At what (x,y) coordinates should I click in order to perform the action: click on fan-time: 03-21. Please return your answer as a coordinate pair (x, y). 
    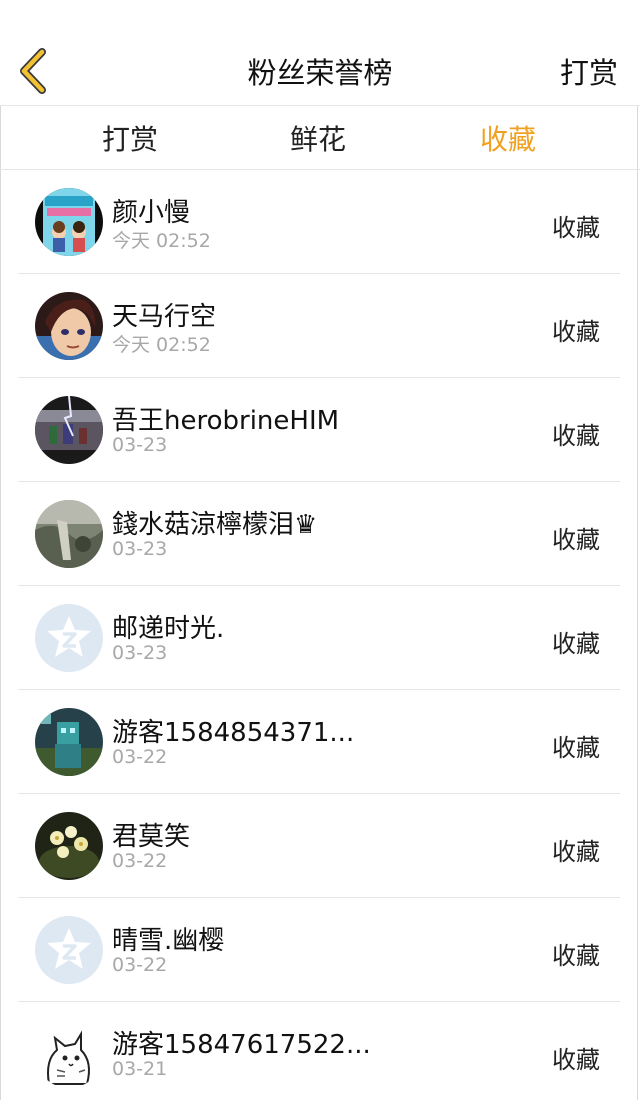
    Looking at the image, I should click on (140, 1069).